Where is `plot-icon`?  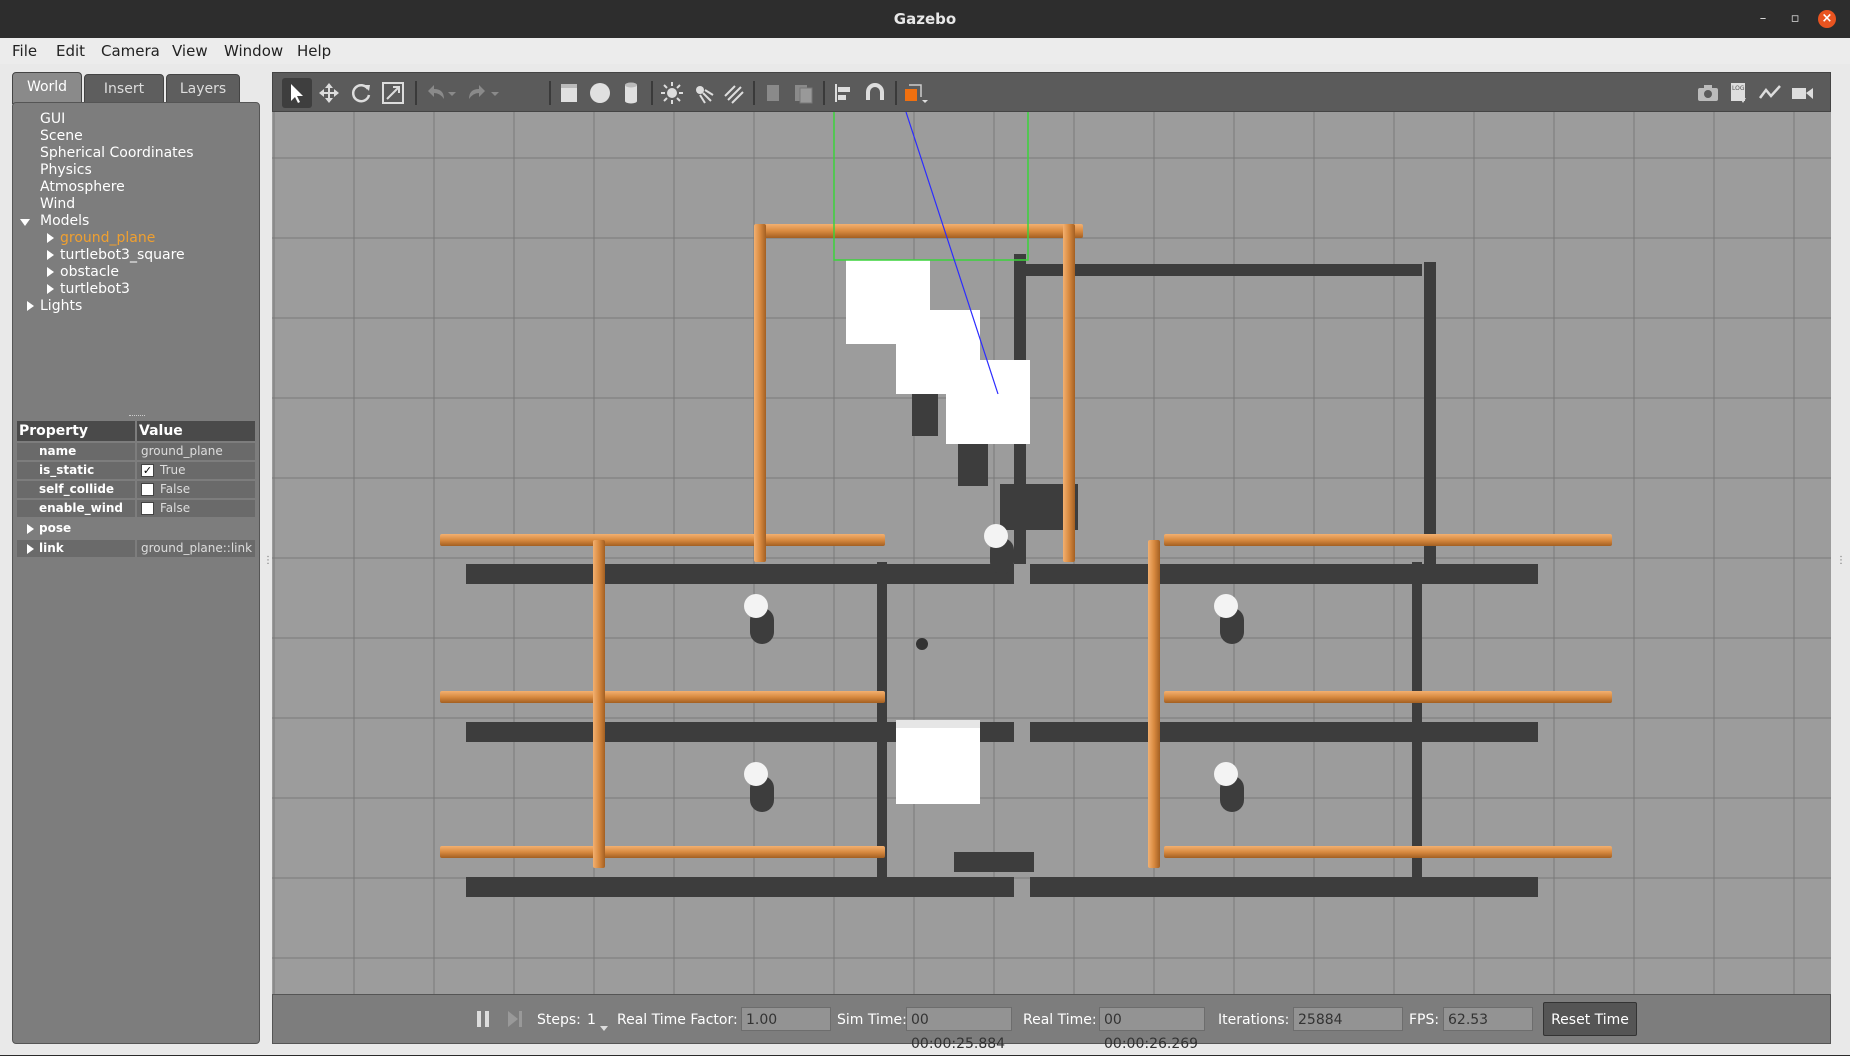
plot-icon is located at coordinates (1770, 93).